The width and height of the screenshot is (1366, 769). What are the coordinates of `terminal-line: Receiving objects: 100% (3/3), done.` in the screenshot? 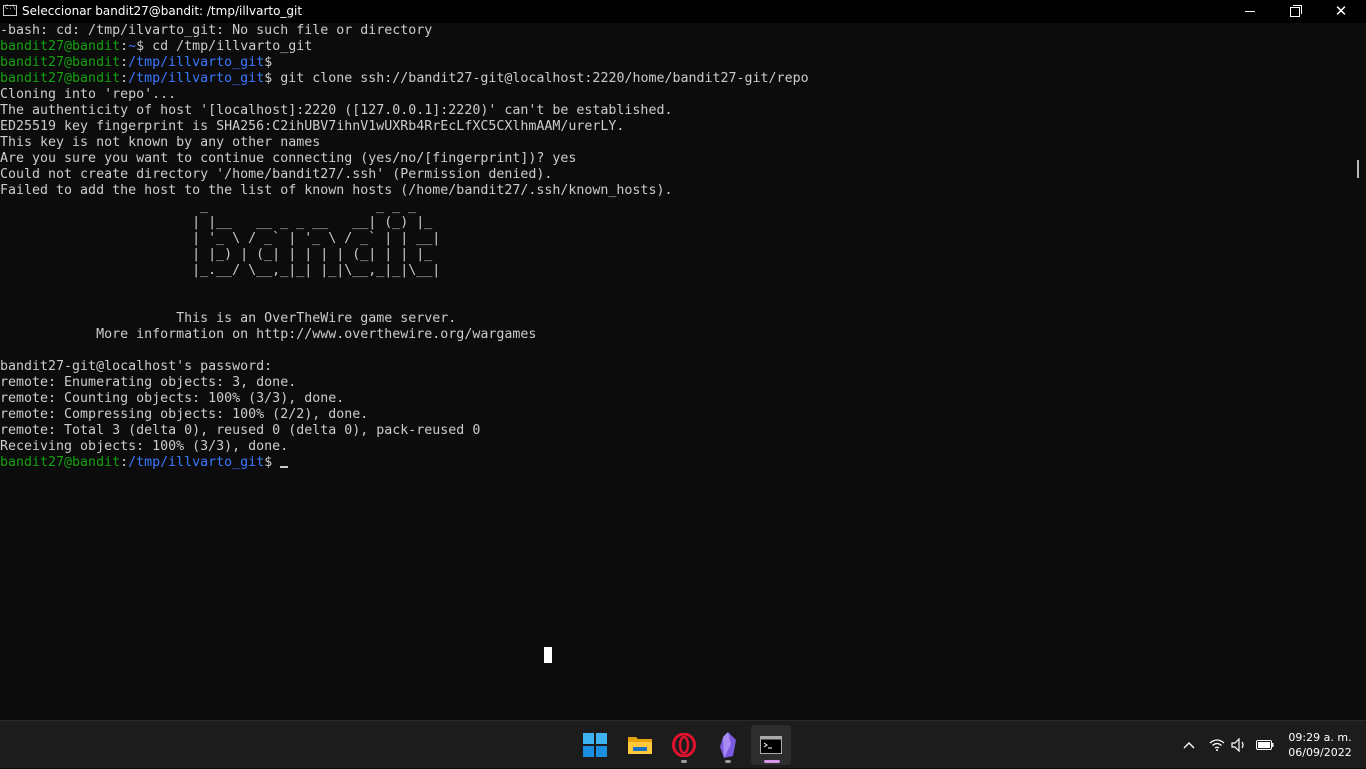 It's located at (144, 446).